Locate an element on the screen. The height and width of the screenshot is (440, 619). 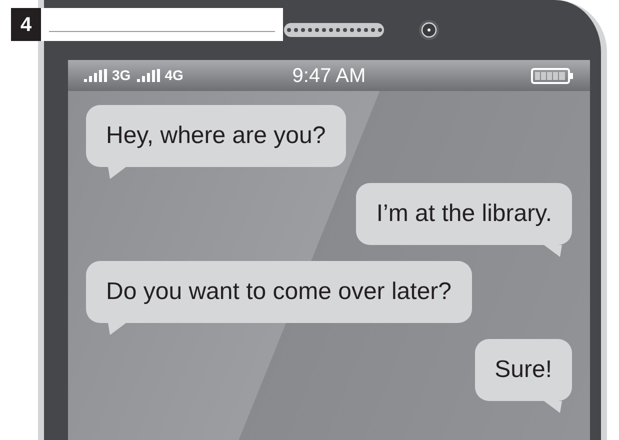
clock-time: 9:47 AM is located at coordinates (329, 76).